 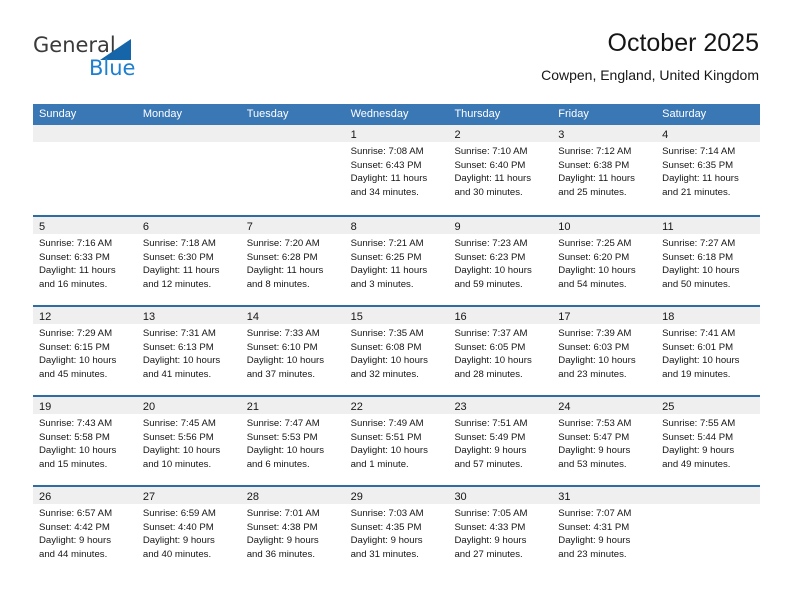 What do you see at coordinates (353, 135) in the screenshot?
I see `day-number: 1` at bounding box center [353, 135].